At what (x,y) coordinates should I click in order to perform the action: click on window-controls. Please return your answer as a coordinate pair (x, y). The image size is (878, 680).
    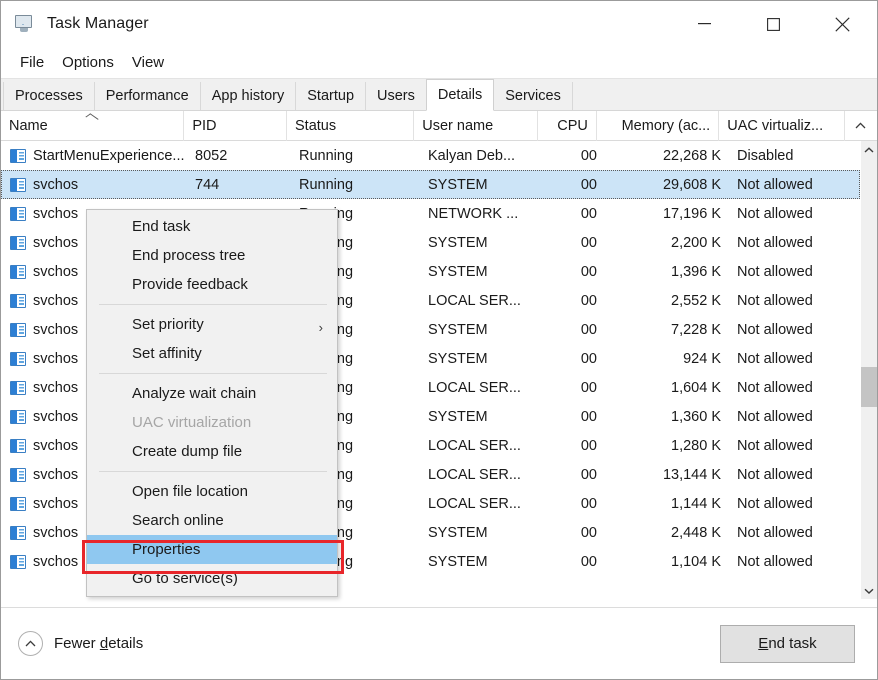
    Looking at the image, I should click on (773, 24).